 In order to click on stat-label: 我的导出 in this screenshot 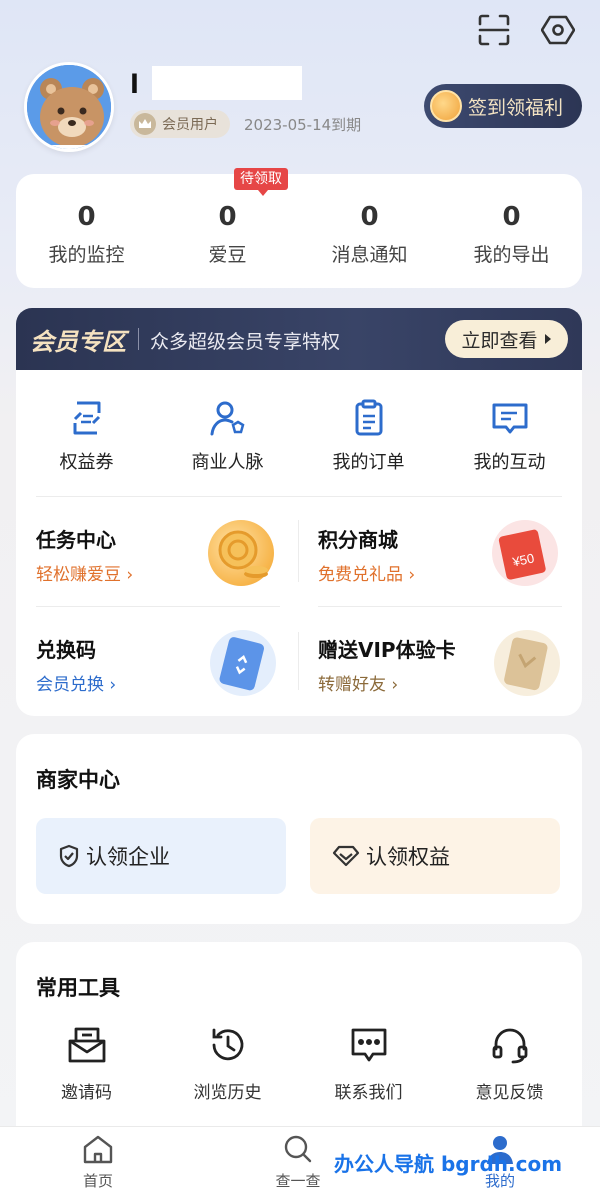, I will do `click(511, 255)`.